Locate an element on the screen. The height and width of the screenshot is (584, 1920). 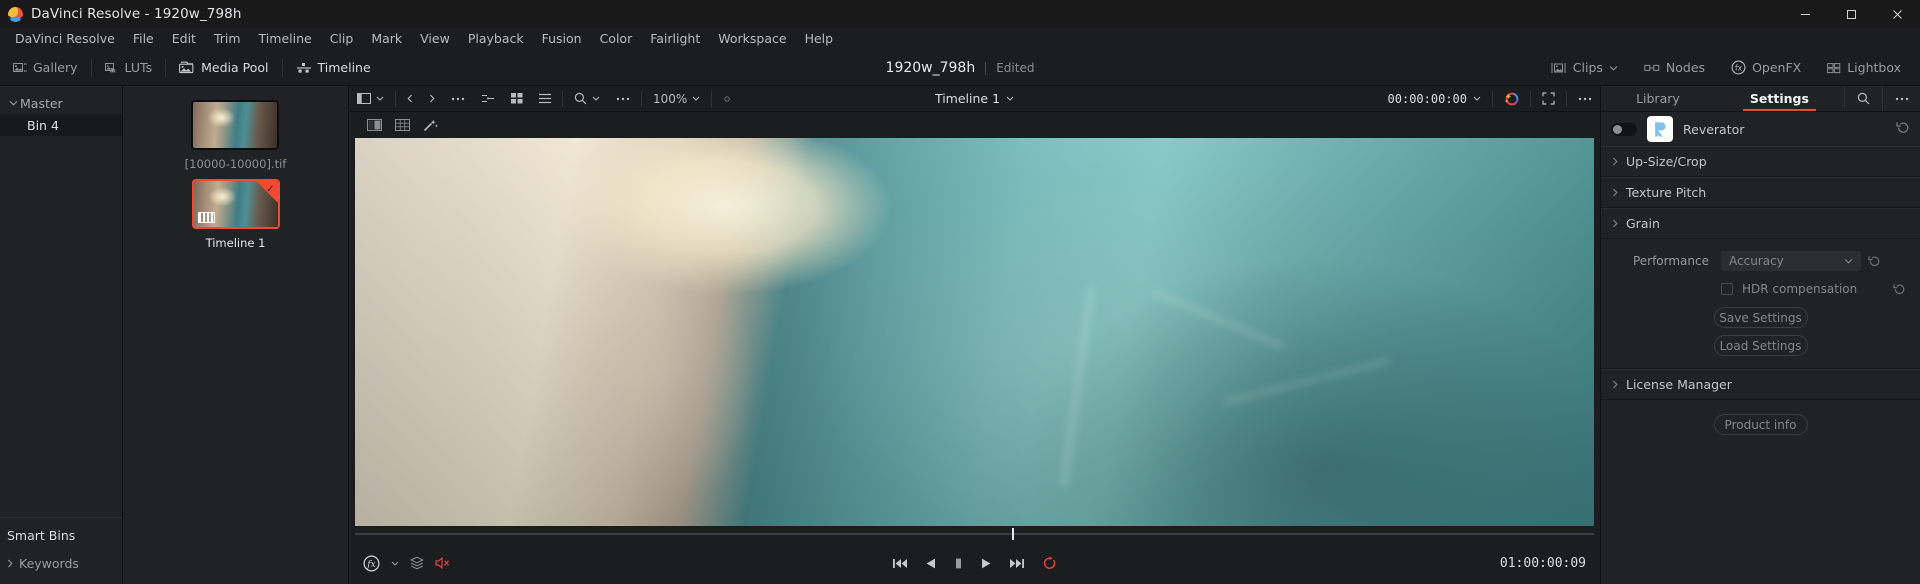
load-settings-row: Load Settings is located at coordinates (1760, 342).